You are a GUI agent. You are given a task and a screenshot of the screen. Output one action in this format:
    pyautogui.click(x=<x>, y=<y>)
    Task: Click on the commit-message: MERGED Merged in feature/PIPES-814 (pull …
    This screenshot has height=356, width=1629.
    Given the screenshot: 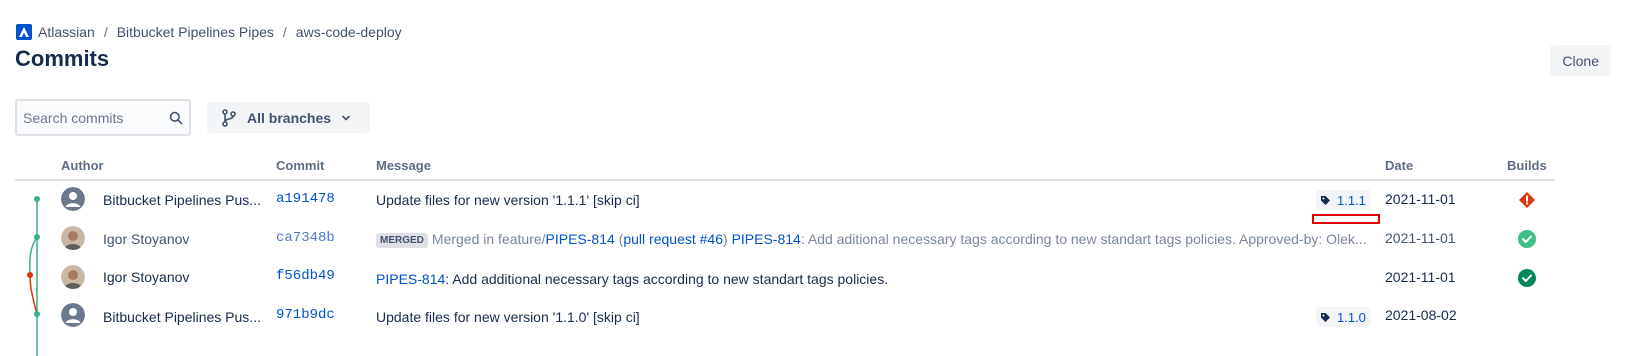 What is the action you would take?
    pyautogui.click(x=873, y=239)
    